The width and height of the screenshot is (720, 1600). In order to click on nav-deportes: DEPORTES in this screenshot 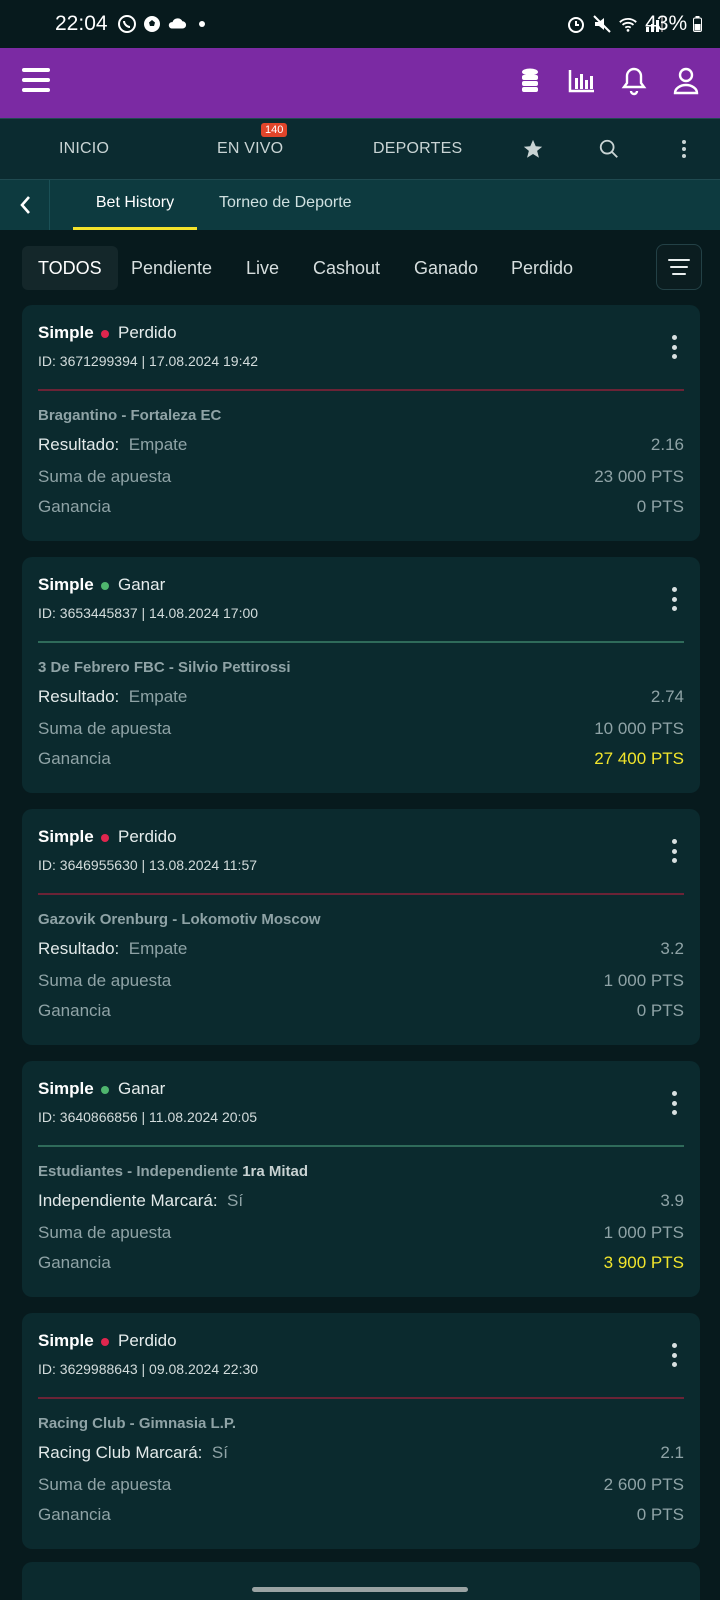, I will do `click(417, 149)`.